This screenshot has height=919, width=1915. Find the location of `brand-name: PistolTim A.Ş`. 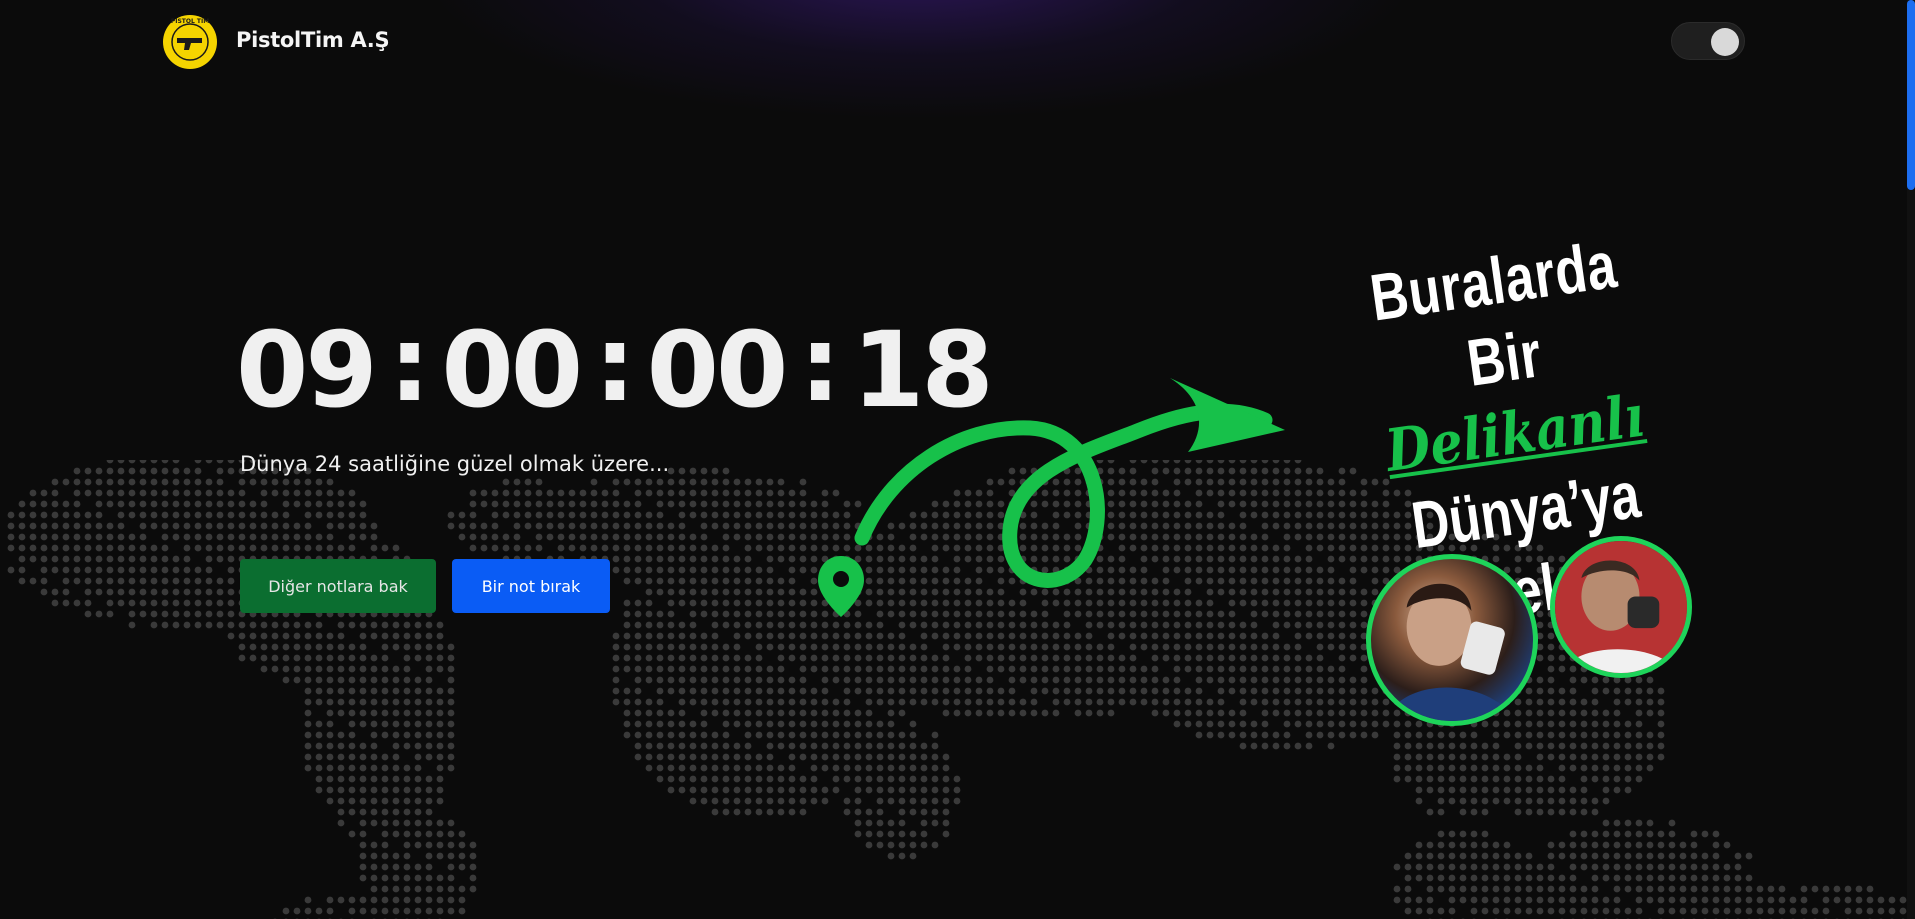

brand-name: PistolTim A.Ş is located at coordinates (313, 40).